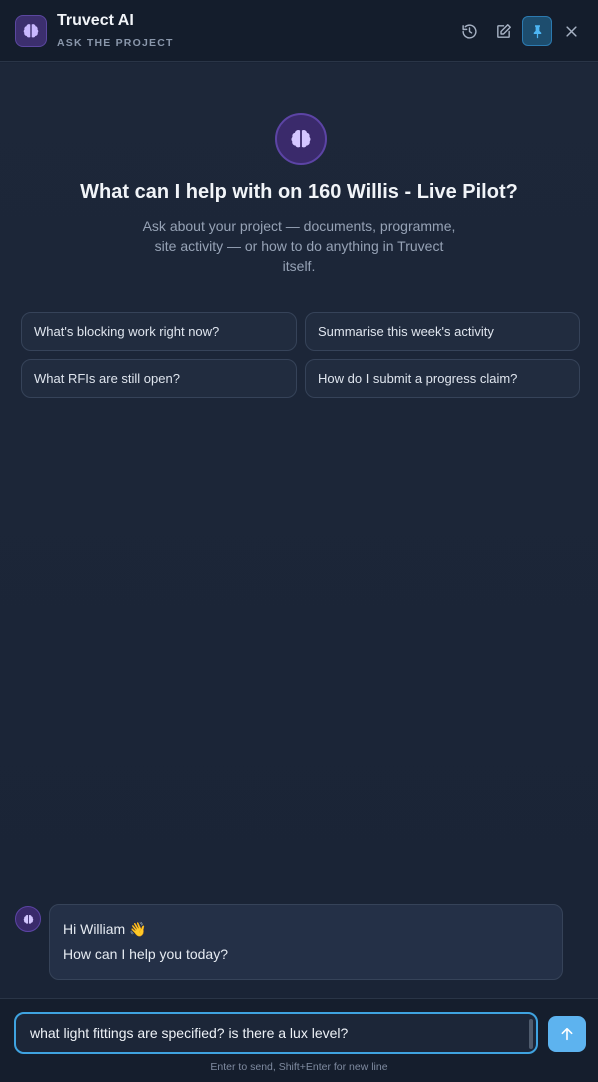  I want to click on close-icon, so click(571, 31).